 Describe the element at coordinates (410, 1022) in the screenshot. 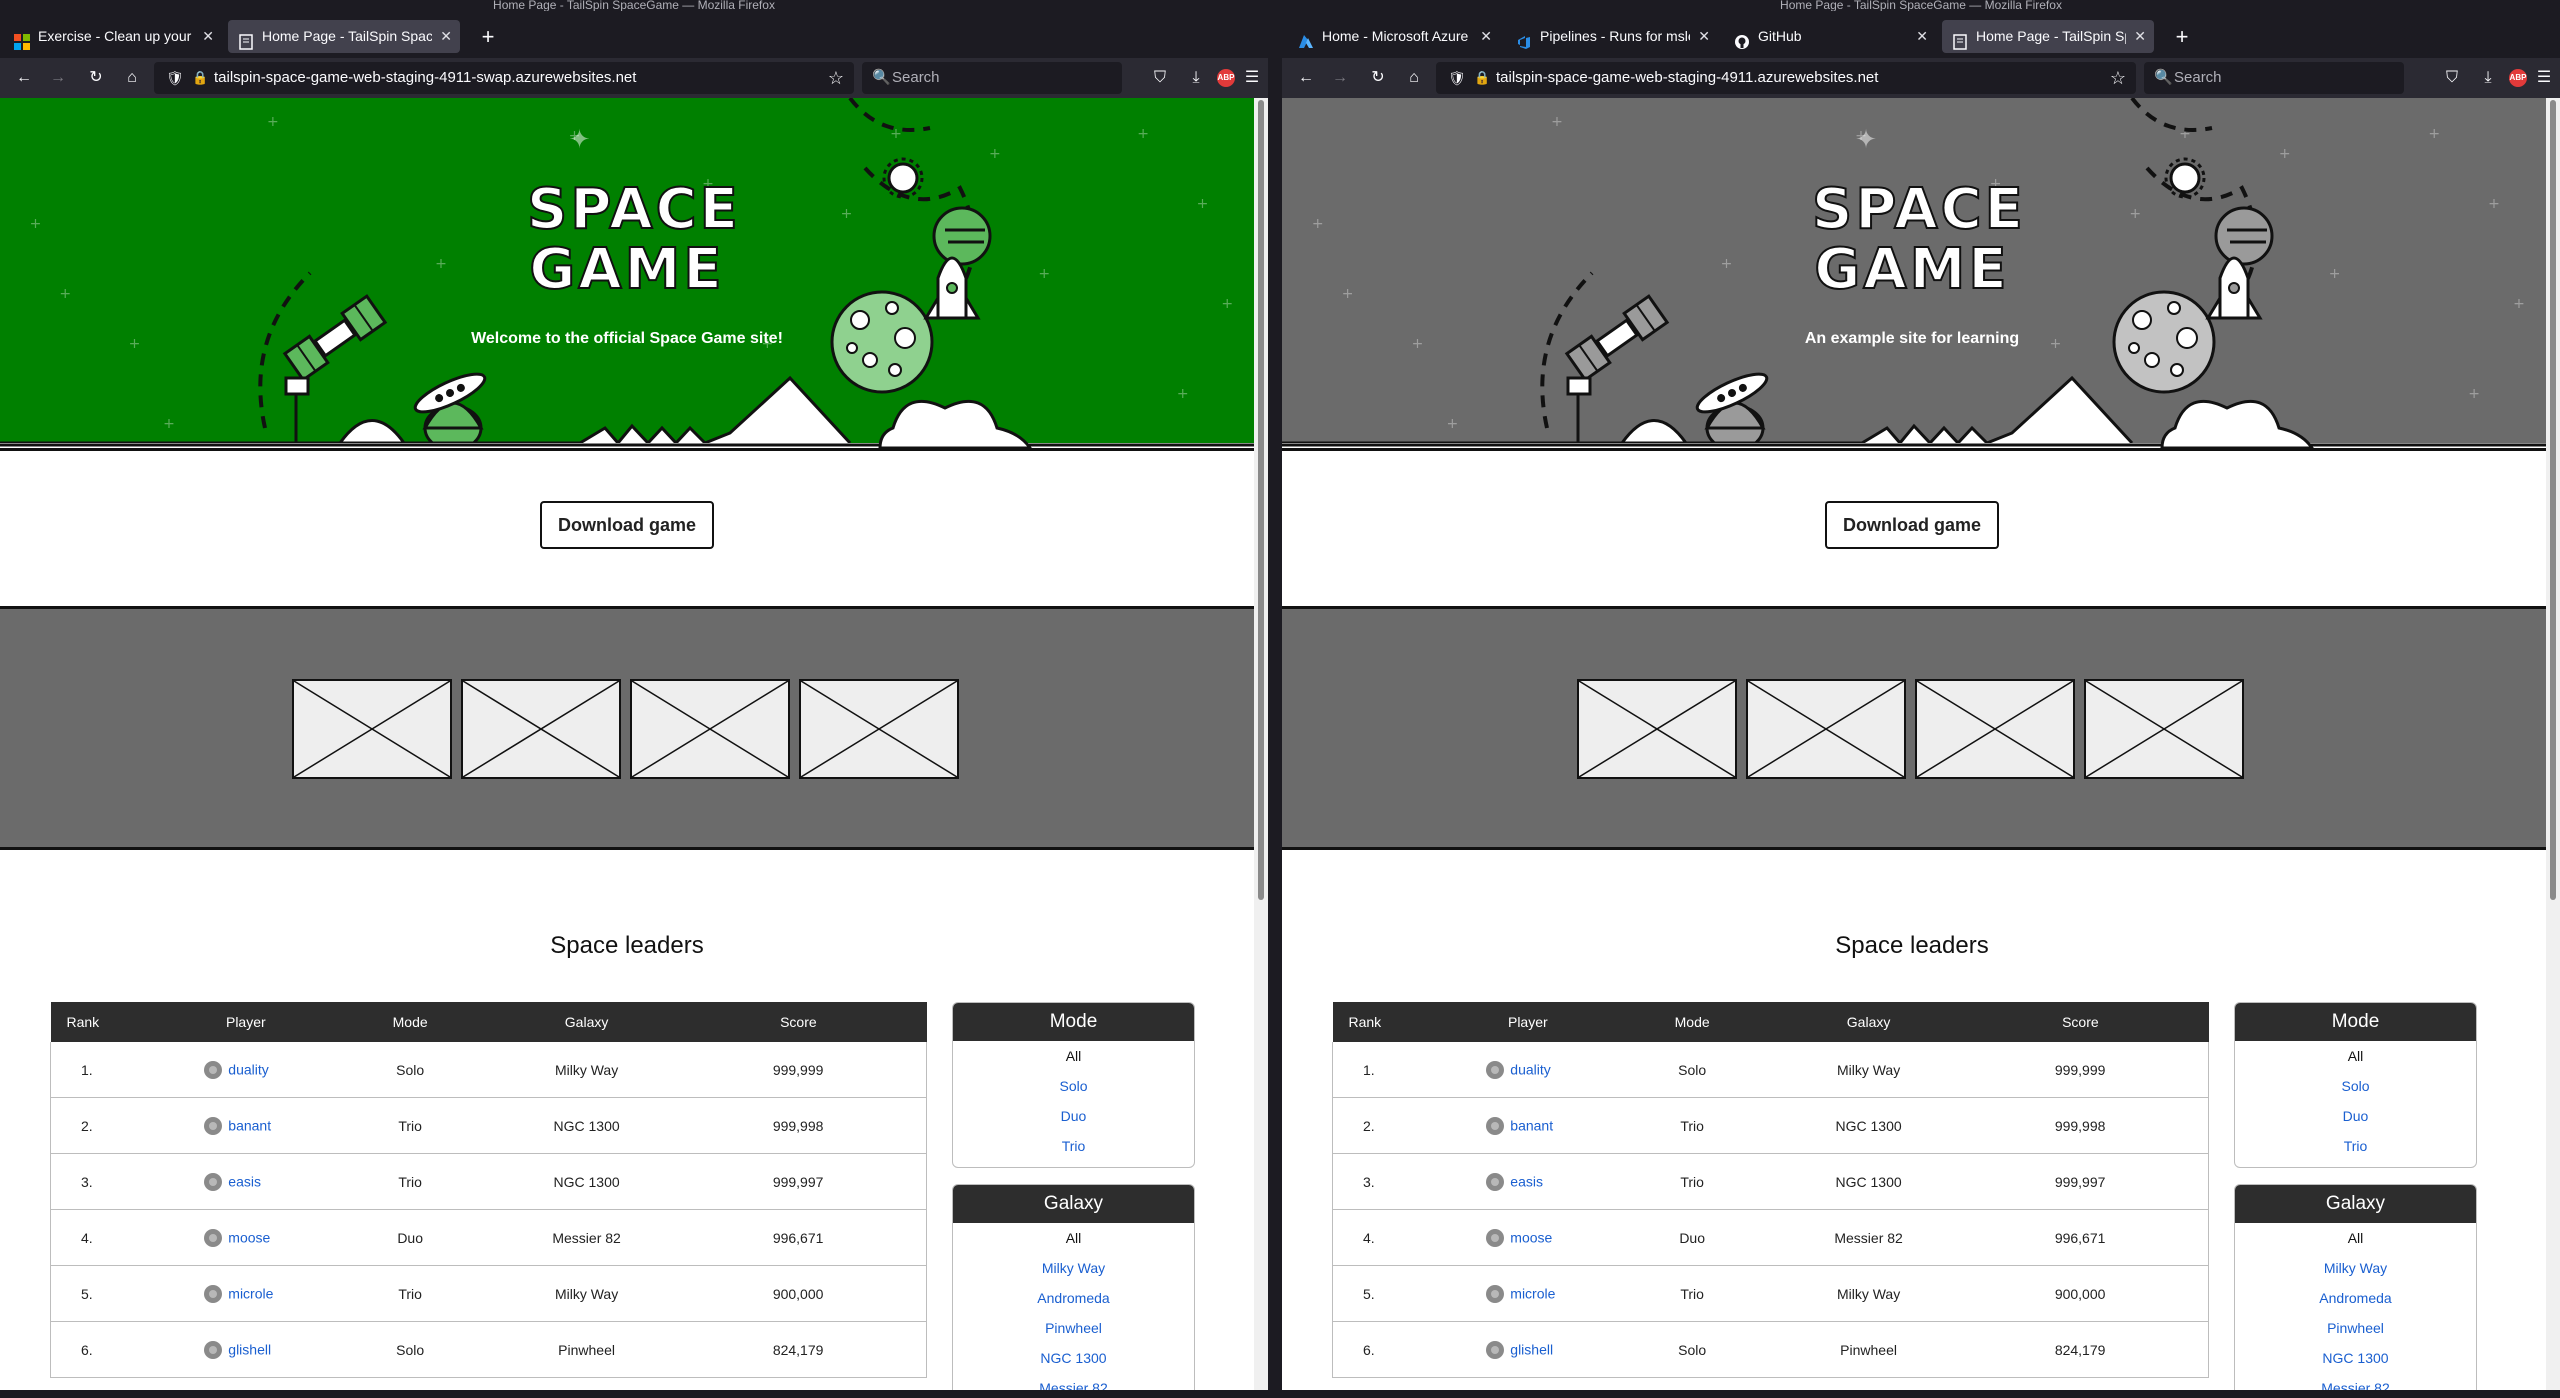

I see `column-header-mode: Mode` at that location.